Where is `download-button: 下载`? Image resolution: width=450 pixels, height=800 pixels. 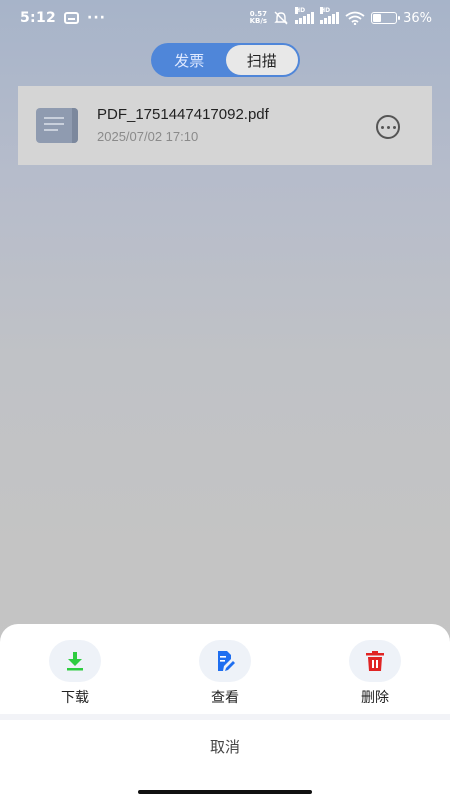 download-button: 下载 is located at coordinates (75, 673).